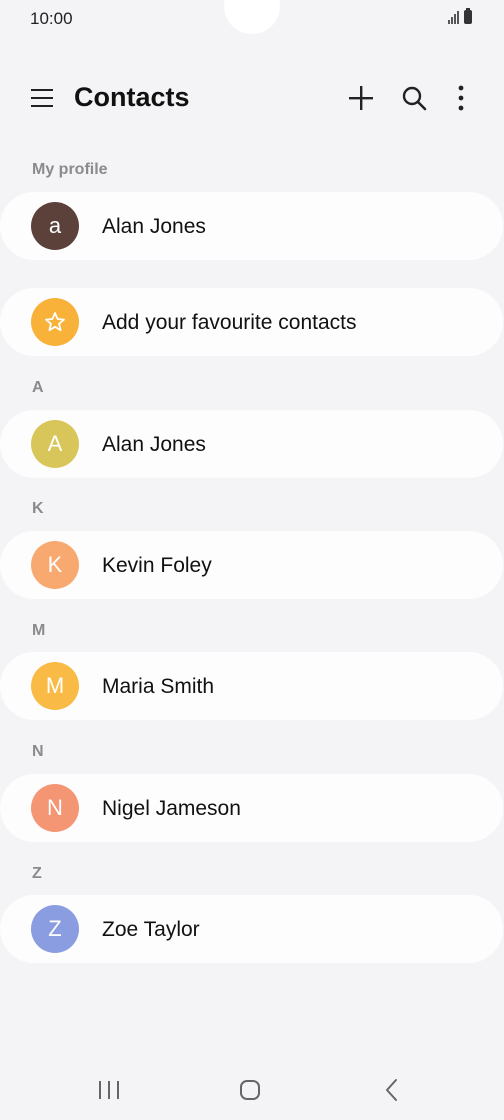 This screenshot has height=1120, width=504. I want to click on status-bar: 10:00, so click(252, 20).